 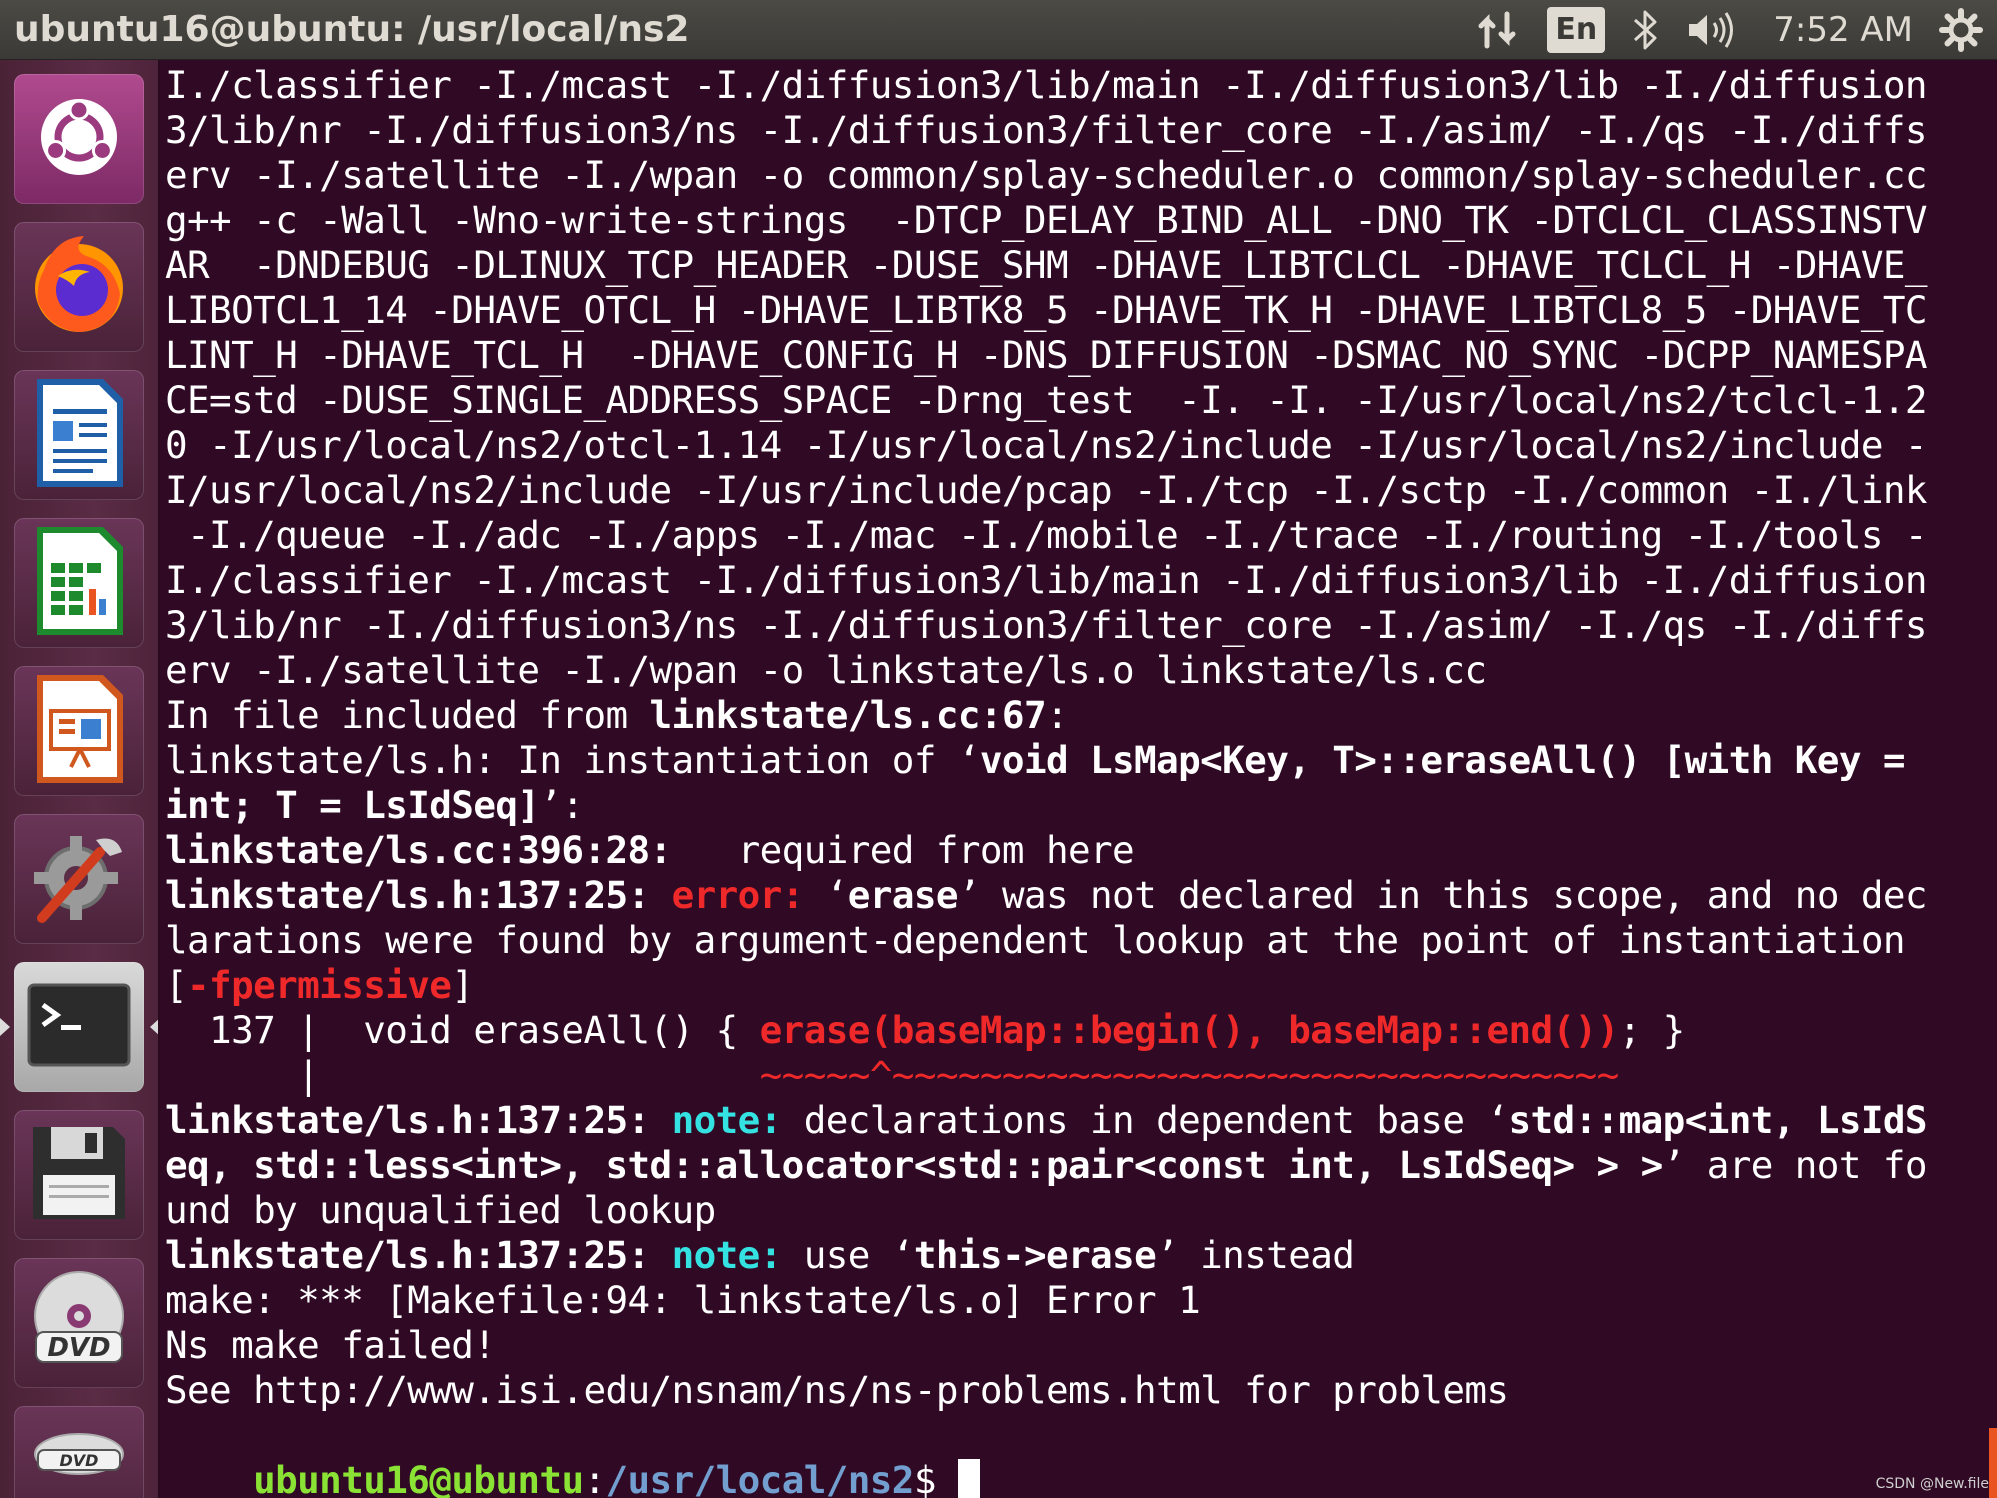 What do you see at coordinates (748, 895) in the screenshot?
I see `error-text: error:` at bounding box center [748, 895].